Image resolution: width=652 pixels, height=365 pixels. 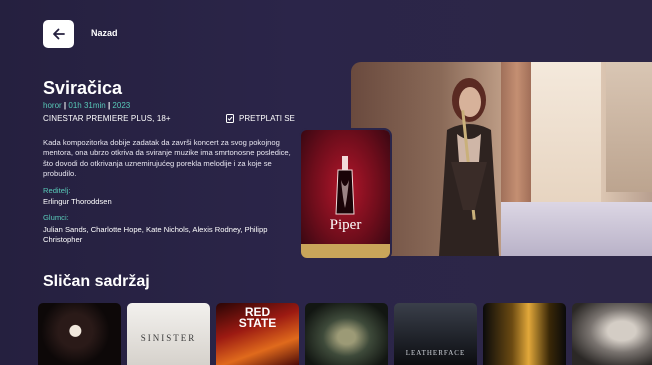 I want to click on year: 2023, so click(x=121, y=105).